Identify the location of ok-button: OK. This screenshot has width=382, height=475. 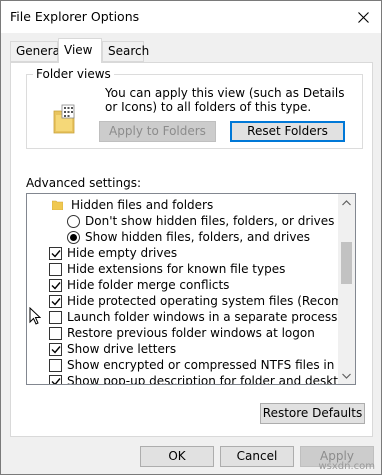
(177, 456).